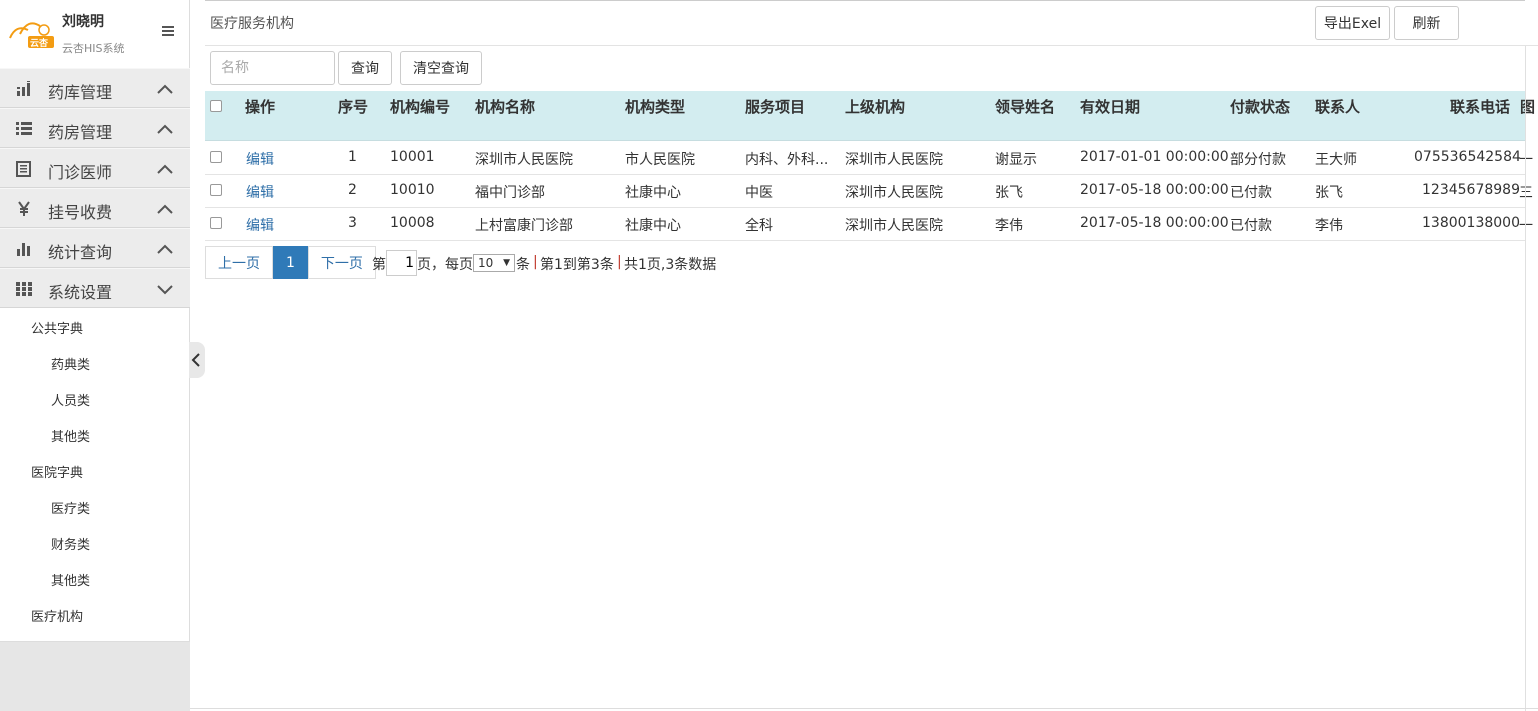 The image size is (1538, 711). Describe the element at coordinates (1471, 190) in the screenshot. I see `cell-phone: 12345678989` at that location.